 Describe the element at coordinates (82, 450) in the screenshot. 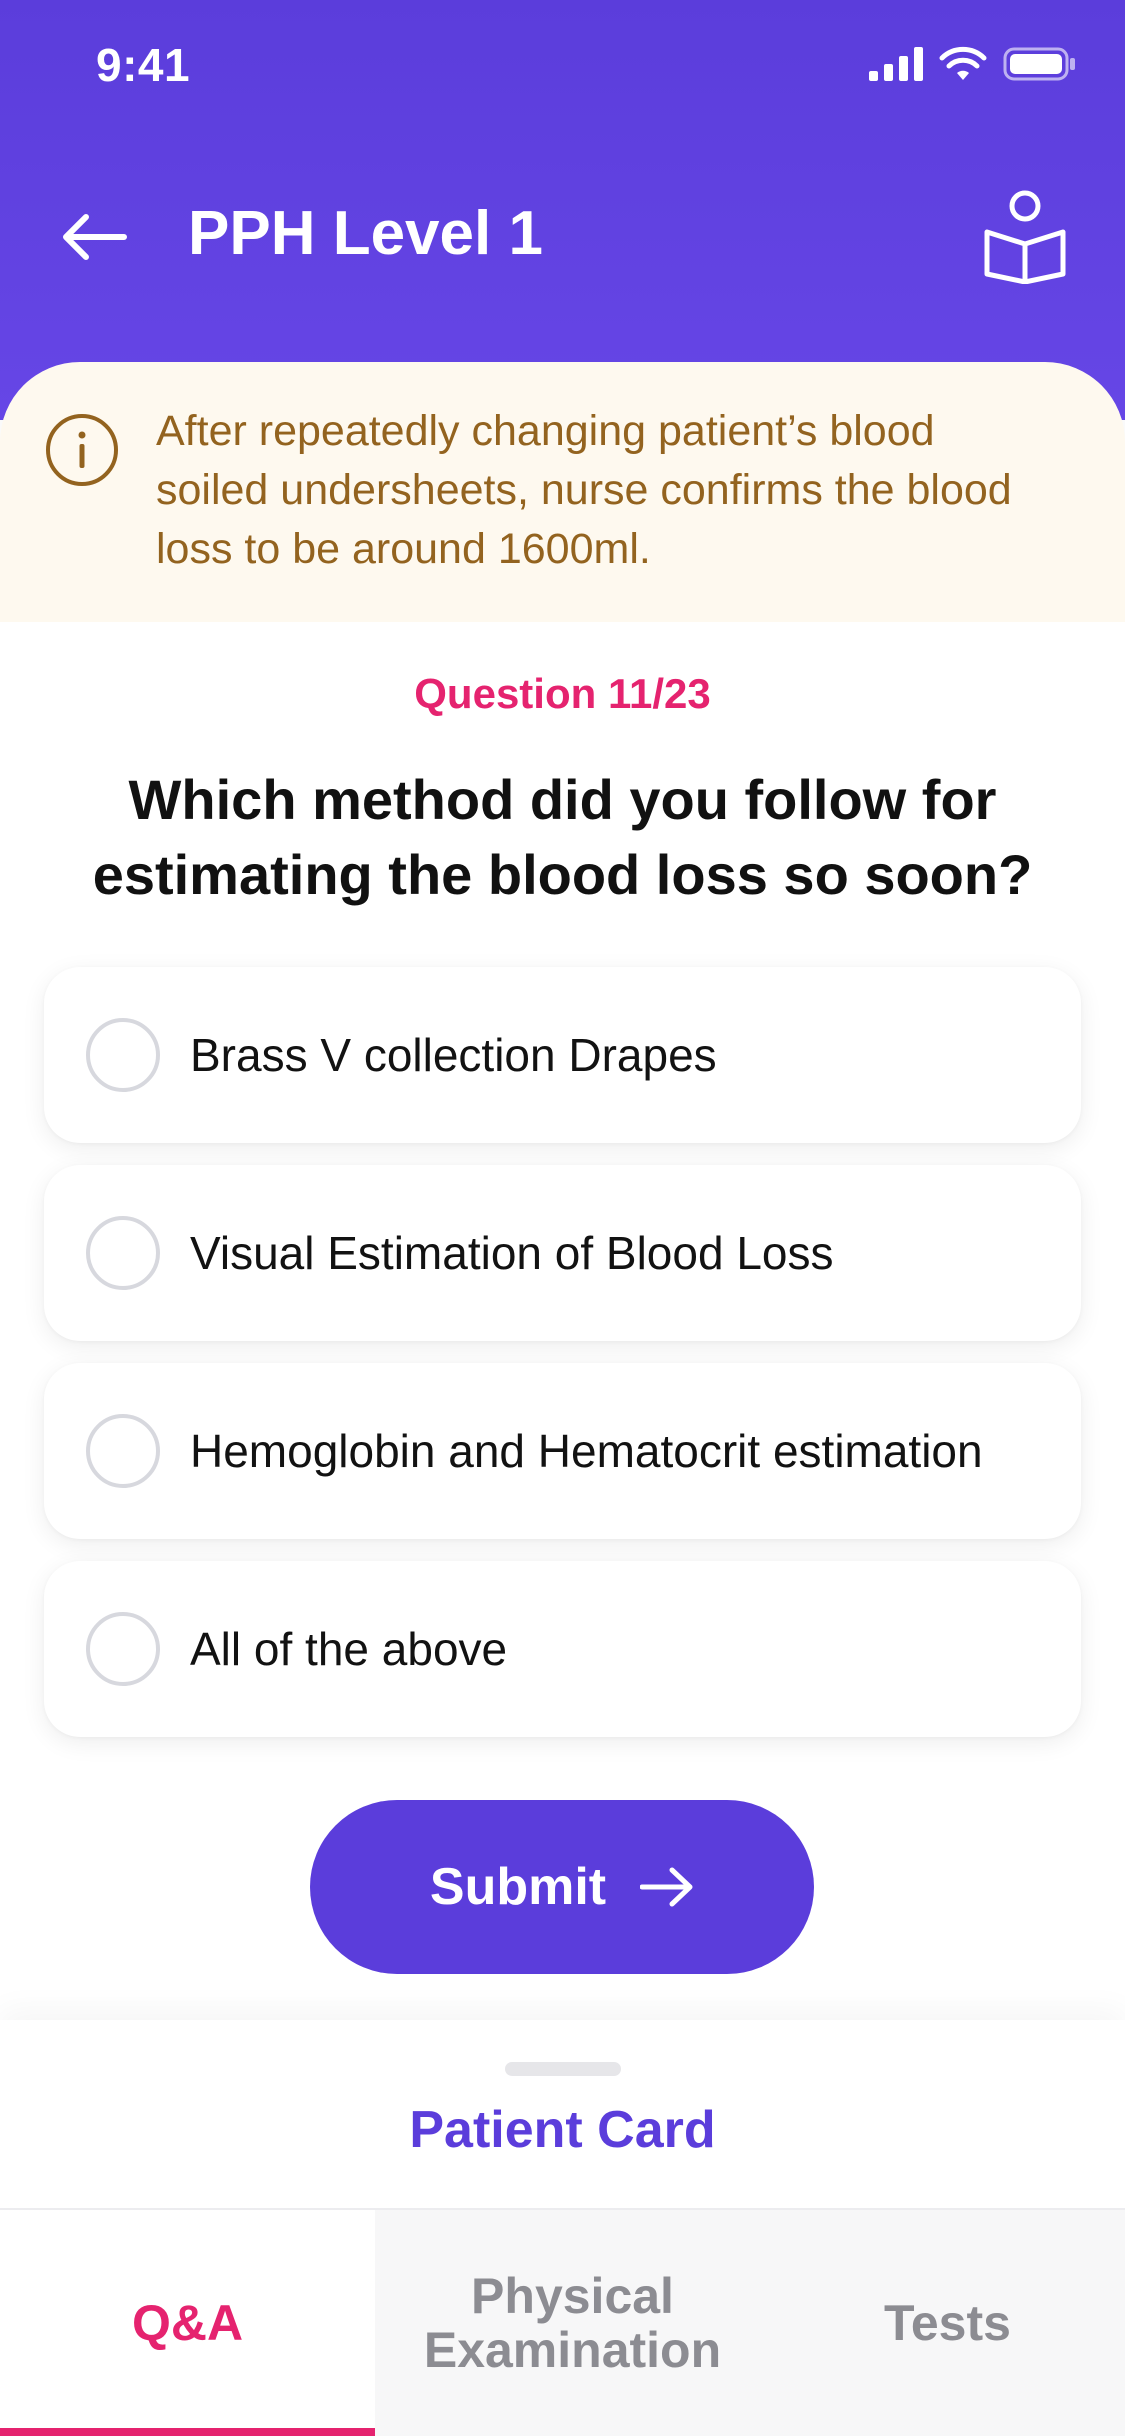

I see `info-icon` at that location.